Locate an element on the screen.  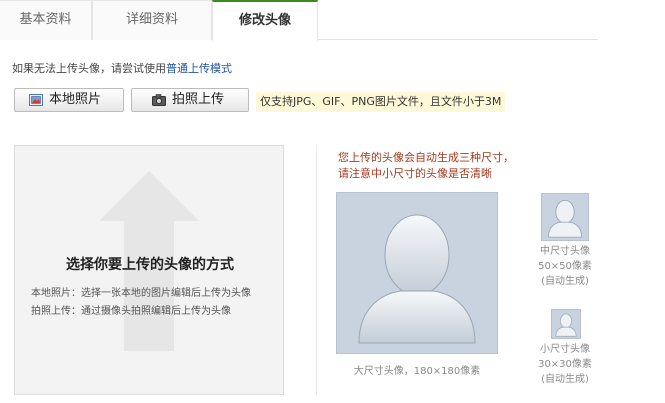
upload-method-title: 选择你要上传的头像的方式 is located at coordinates (150, 265).